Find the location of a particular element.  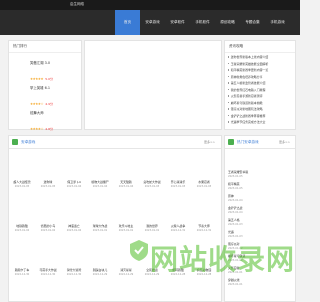

game-cell: 植物大战僵尸 2023-01-04 is located at coordinates (100, 184).